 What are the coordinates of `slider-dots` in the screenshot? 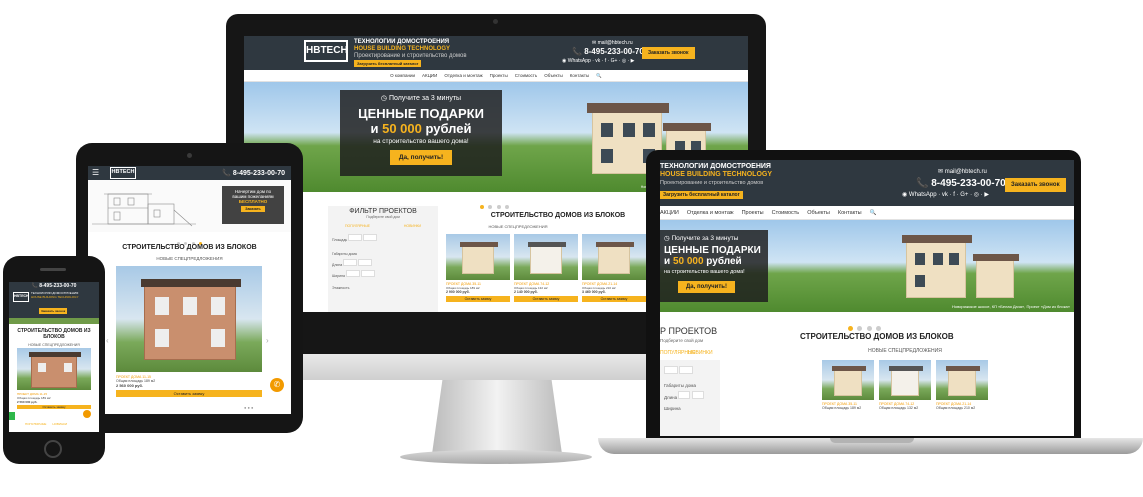 It's located at (189, 238).